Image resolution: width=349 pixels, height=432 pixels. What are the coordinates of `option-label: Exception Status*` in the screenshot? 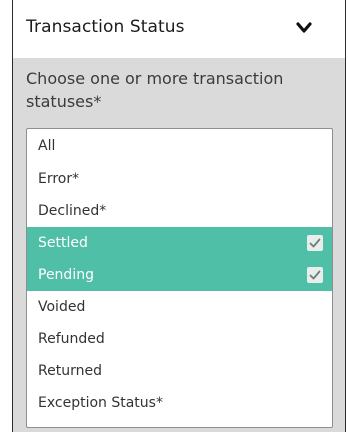 It's located at (100, 403).